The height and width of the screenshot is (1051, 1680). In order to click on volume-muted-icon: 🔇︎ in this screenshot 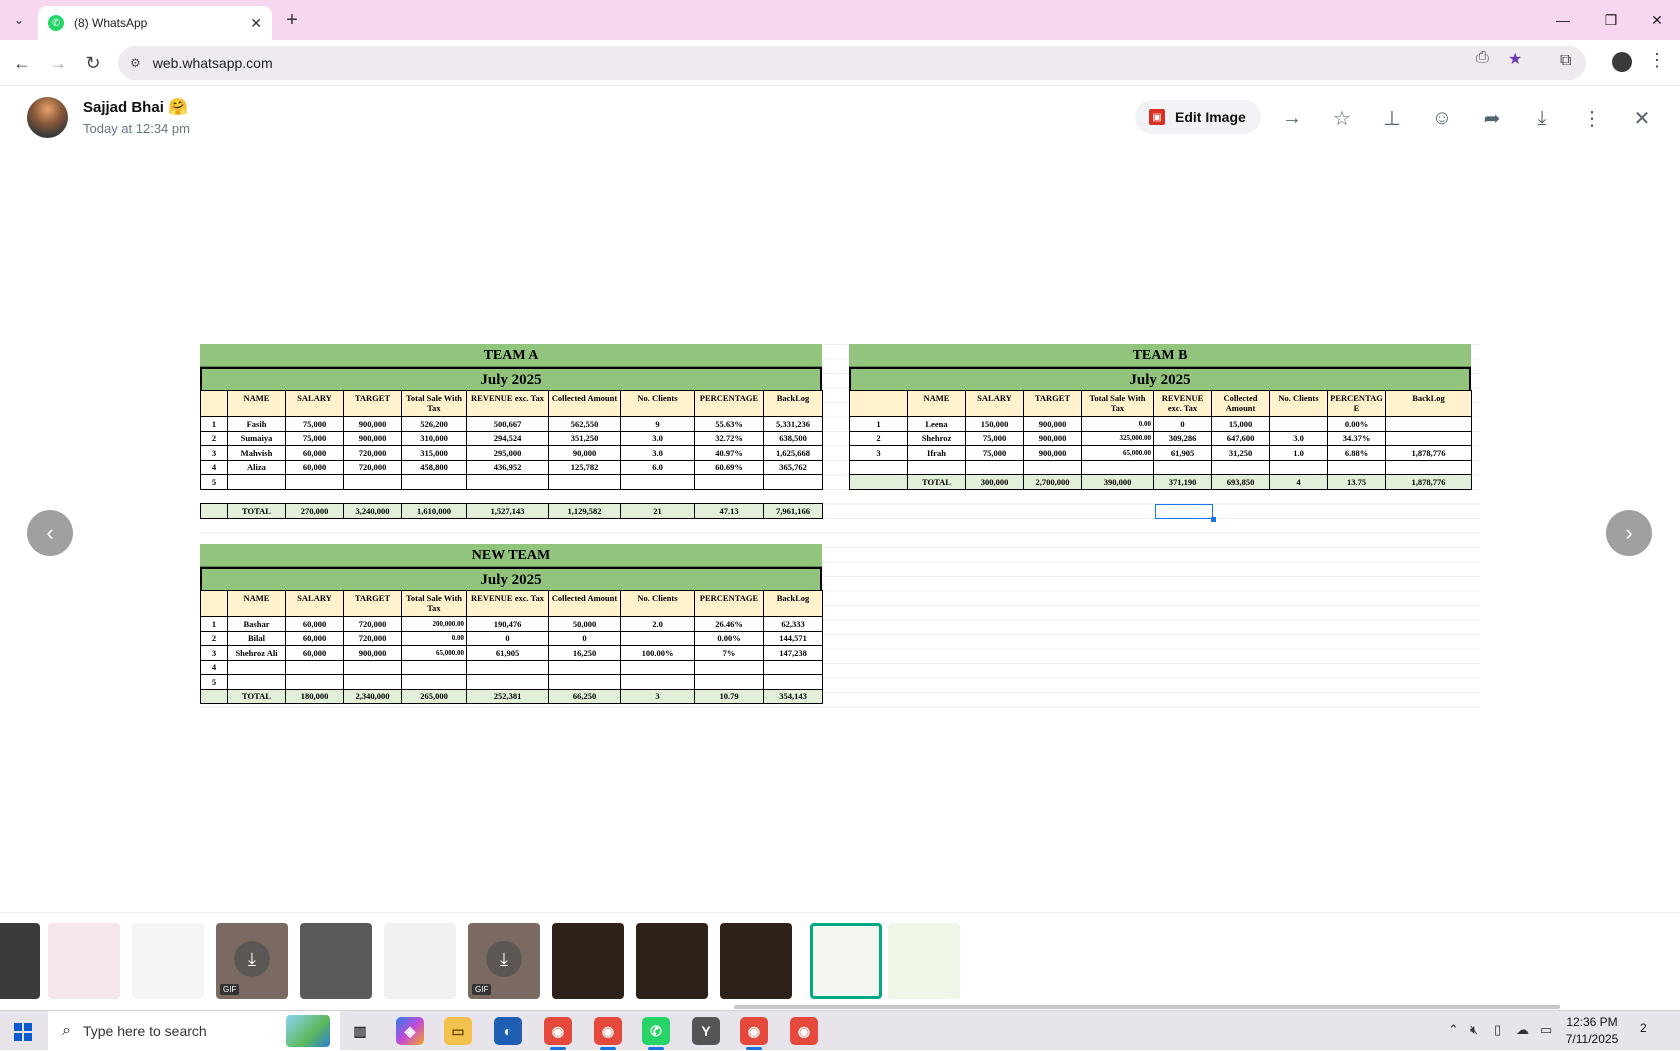, I will do `click(1474, 1030)`.